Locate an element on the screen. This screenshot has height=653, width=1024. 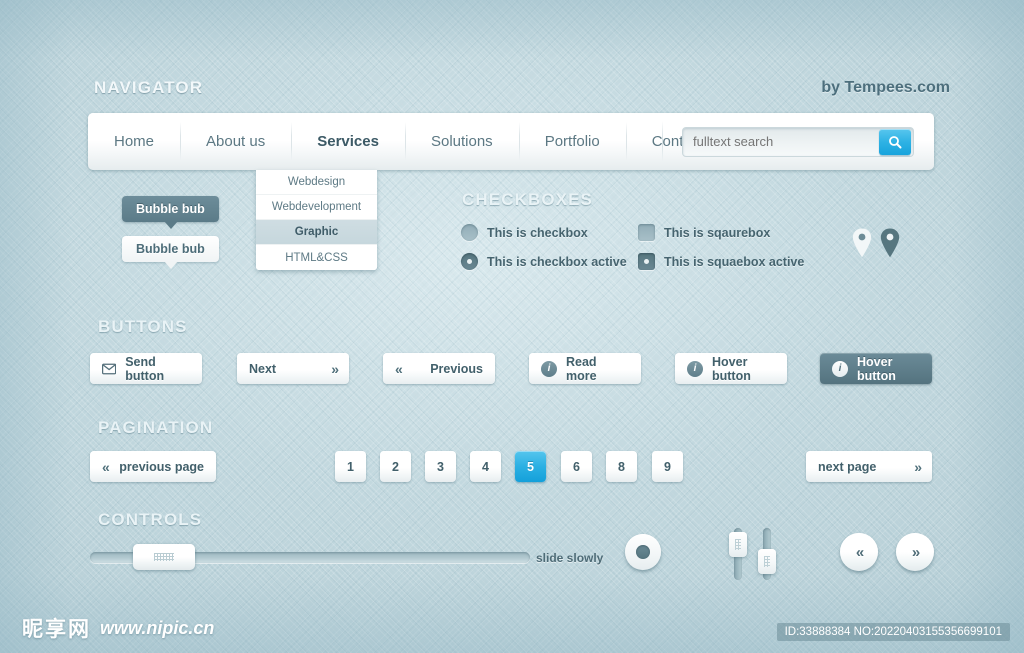
hover-button-light: i Hover button is located at coordinates (731, 368).